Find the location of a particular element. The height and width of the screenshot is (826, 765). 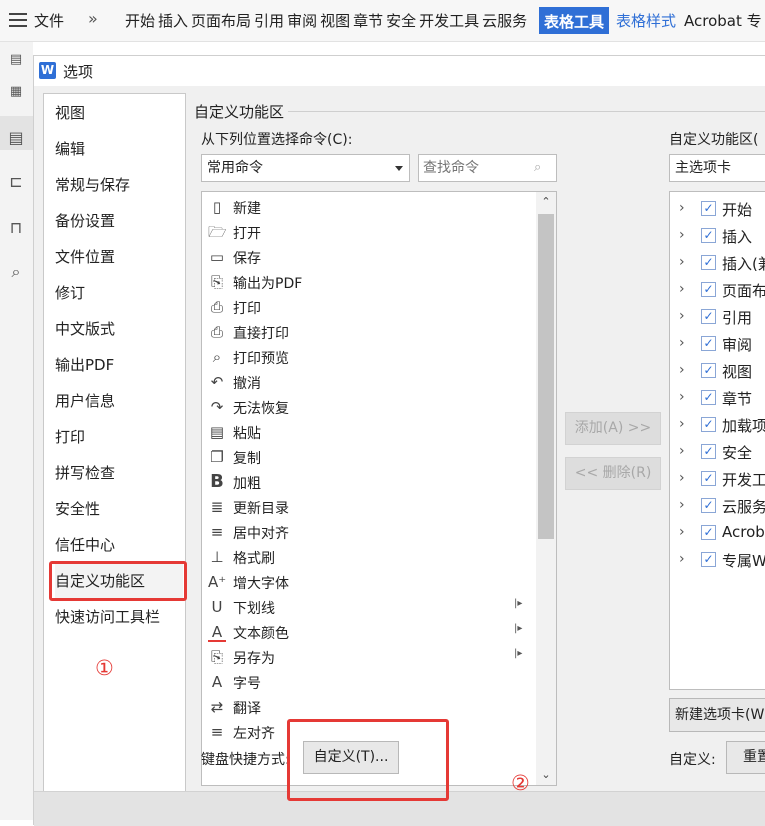

nav-item: 用户信息 is located at coordinates (119, 401).